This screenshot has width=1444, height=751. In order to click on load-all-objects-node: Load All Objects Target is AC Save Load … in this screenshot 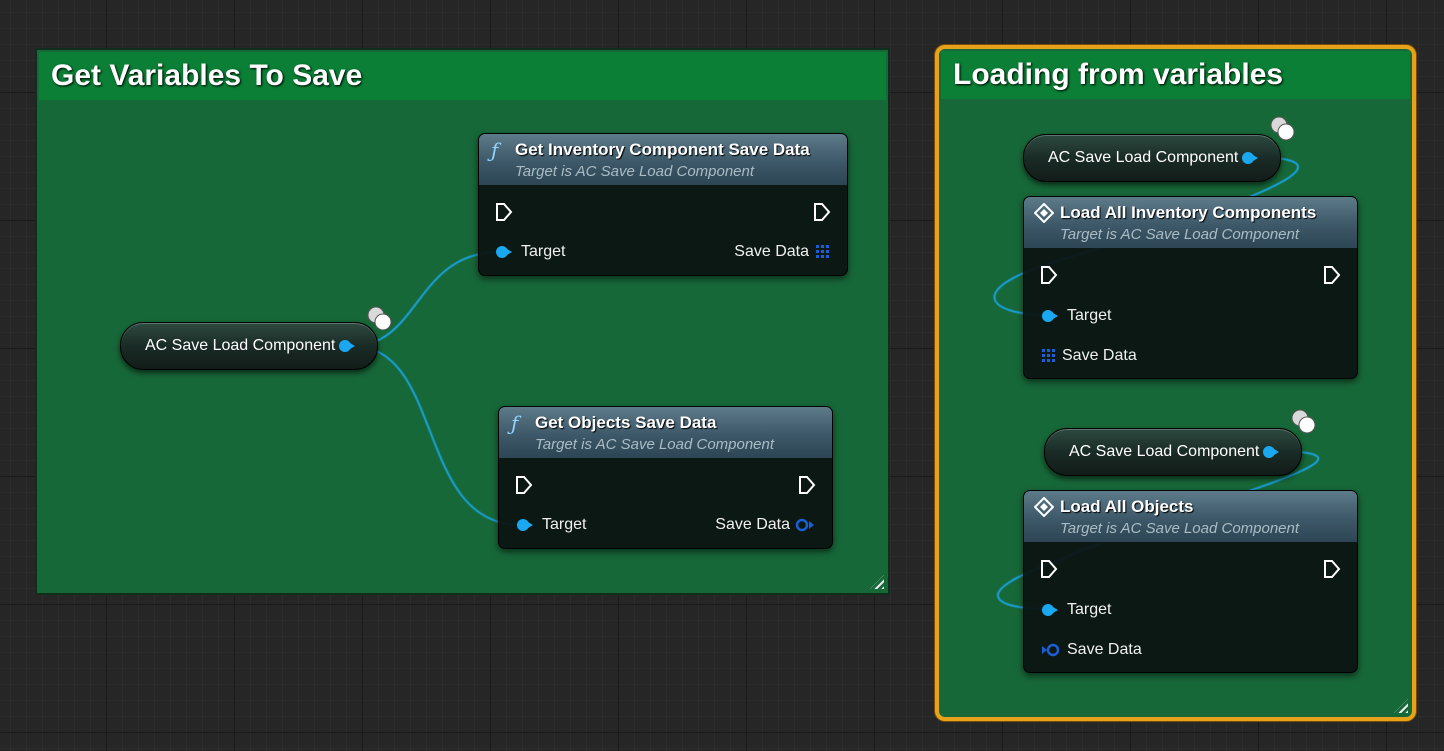, I will do `click(1190, 581)`.